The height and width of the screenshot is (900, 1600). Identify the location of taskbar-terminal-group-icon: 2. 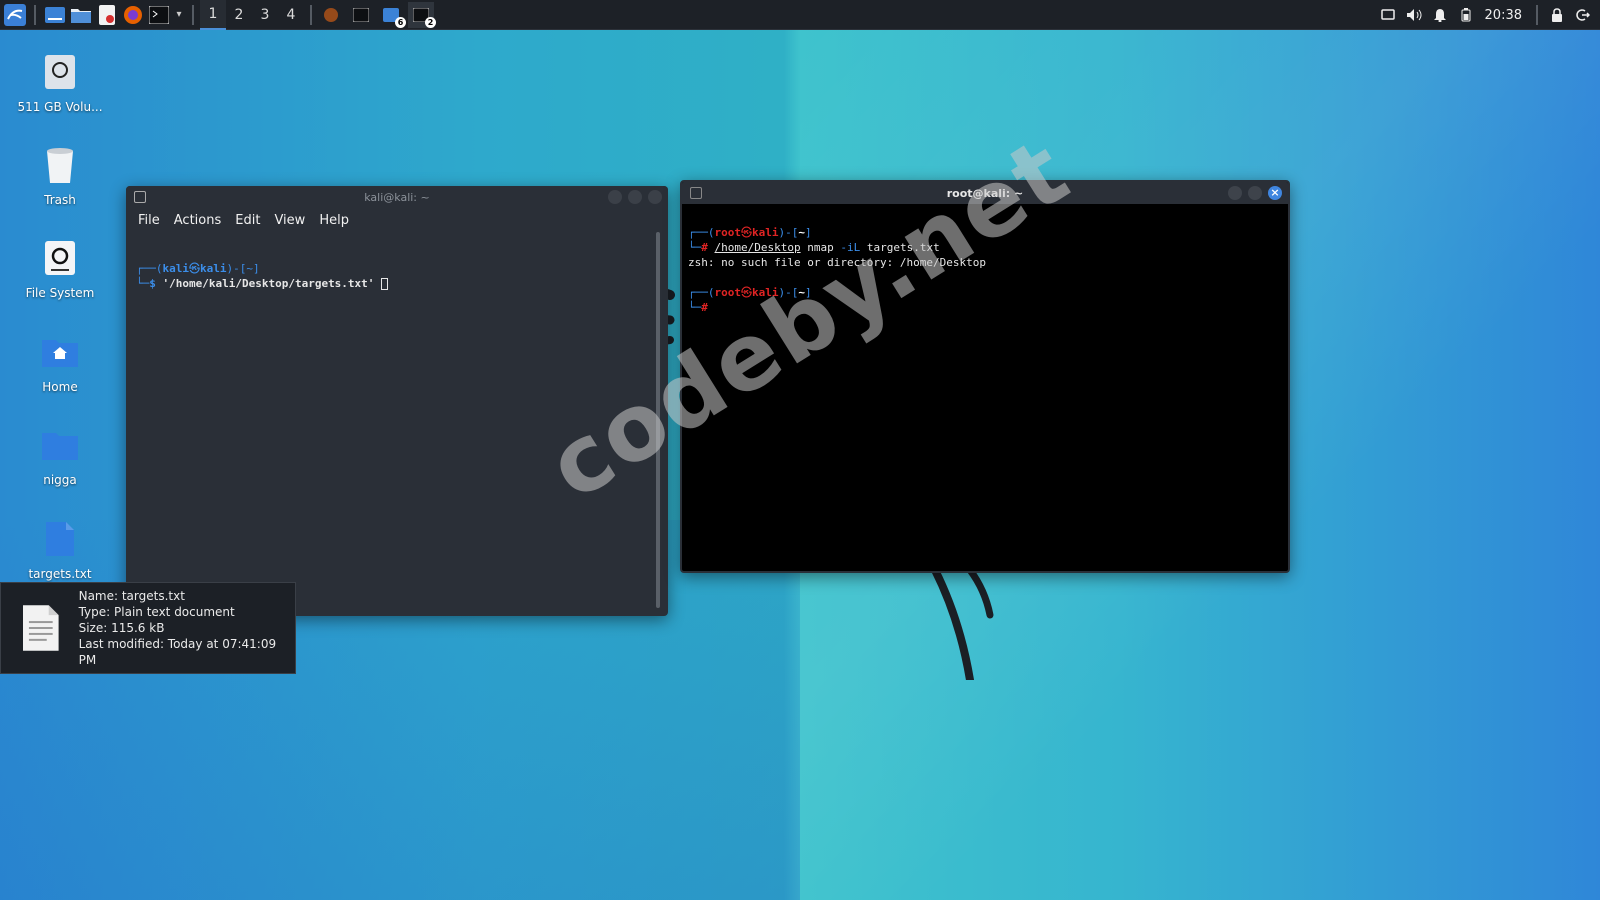
(422, 14).